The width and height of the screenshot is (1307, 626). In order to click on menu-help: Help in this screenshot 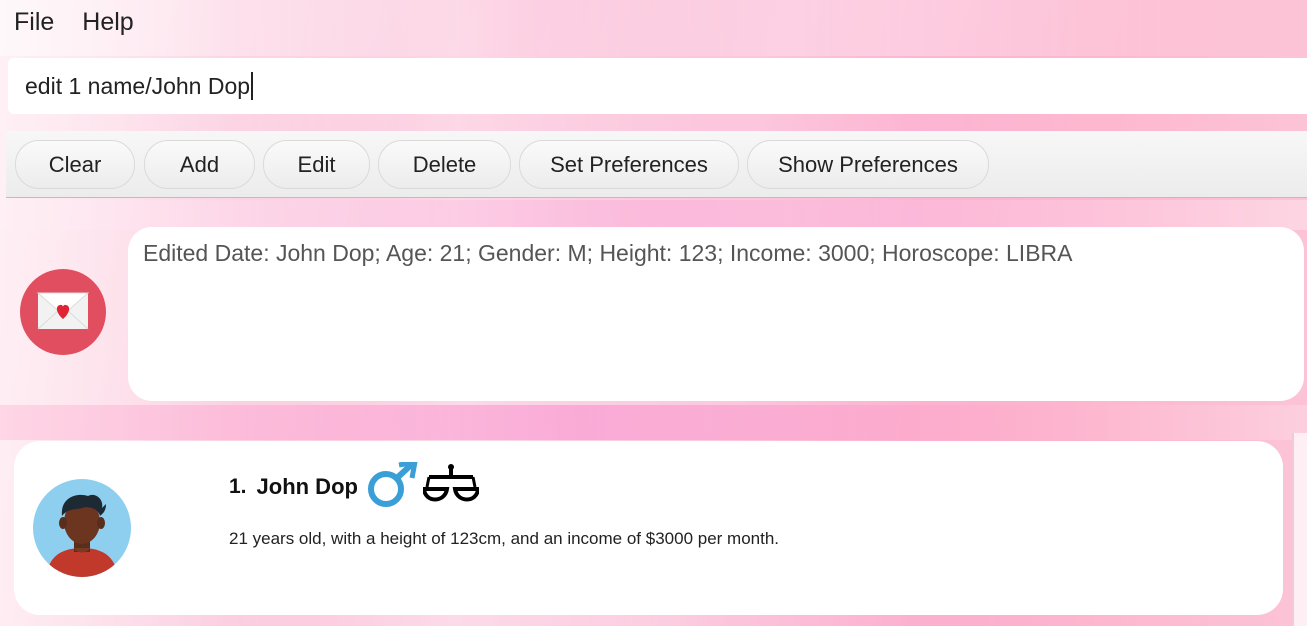, I will do `click(107, 22)`.